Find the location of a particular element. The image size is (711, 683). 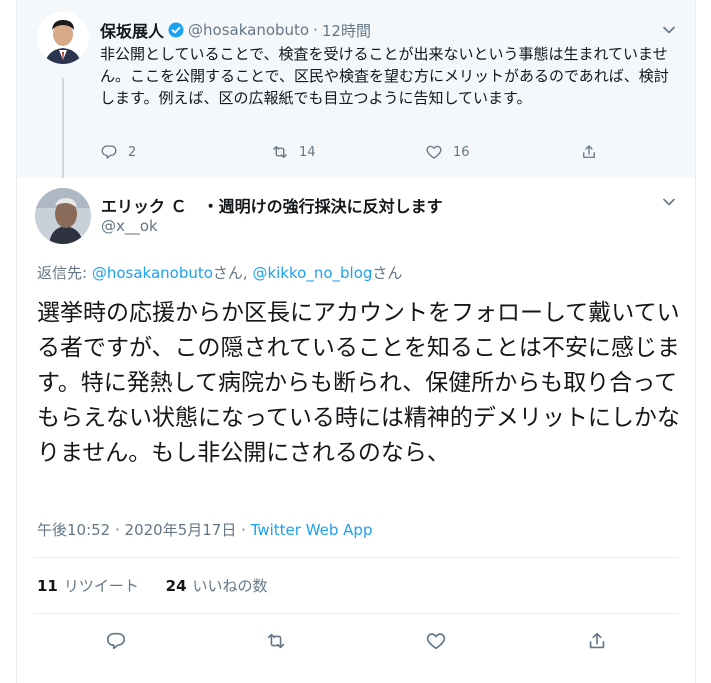

replying-to: 返信先: @hosakanobutoさん, @kikko_no_blogさん is located at coordinates (219, 272).